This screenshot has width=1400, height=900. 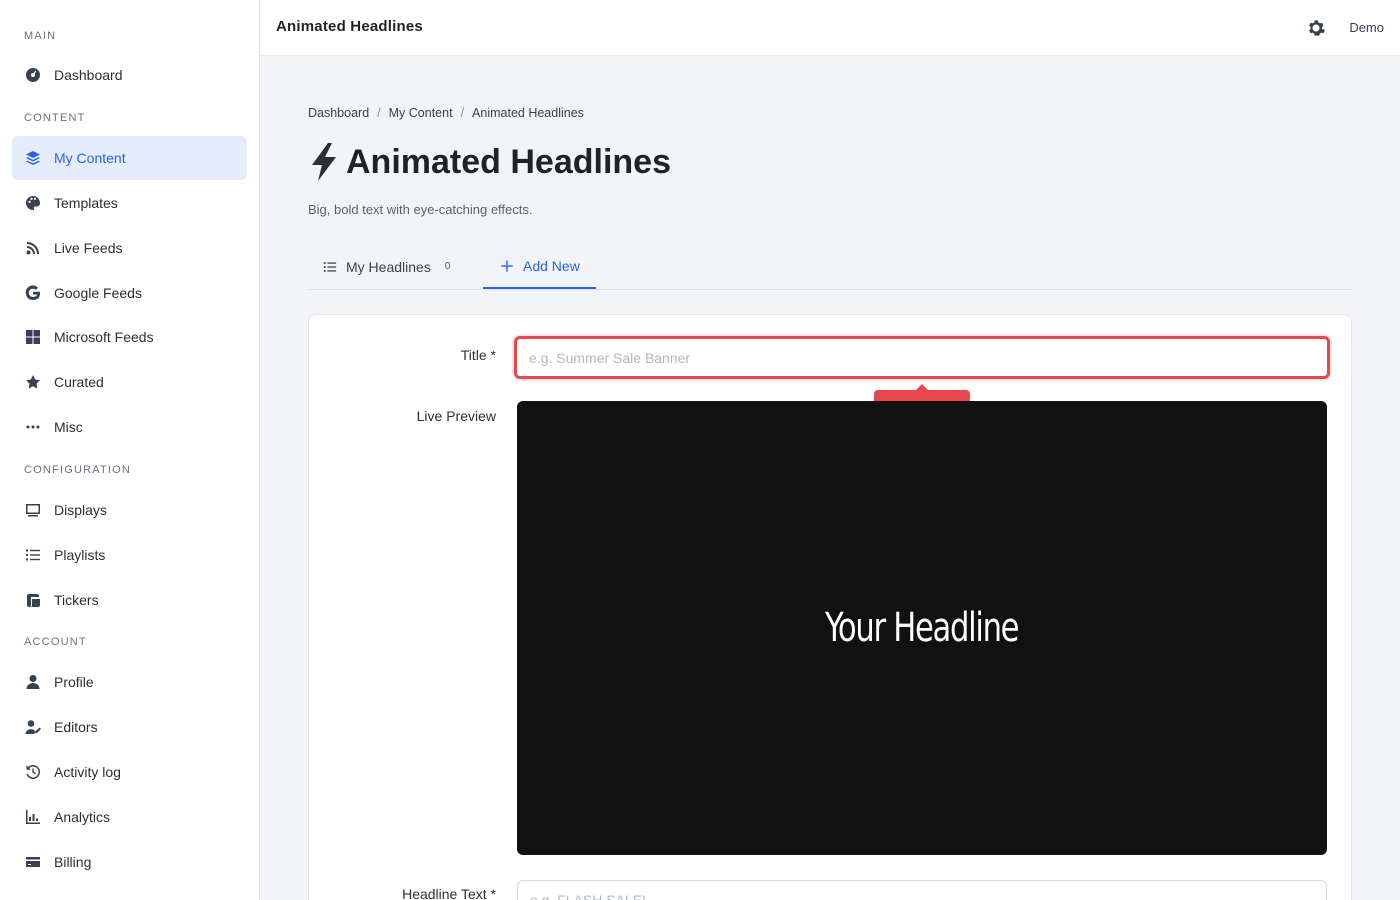 I want to click on sidebar-item-billing: Billing, so click(x=129, y=862).